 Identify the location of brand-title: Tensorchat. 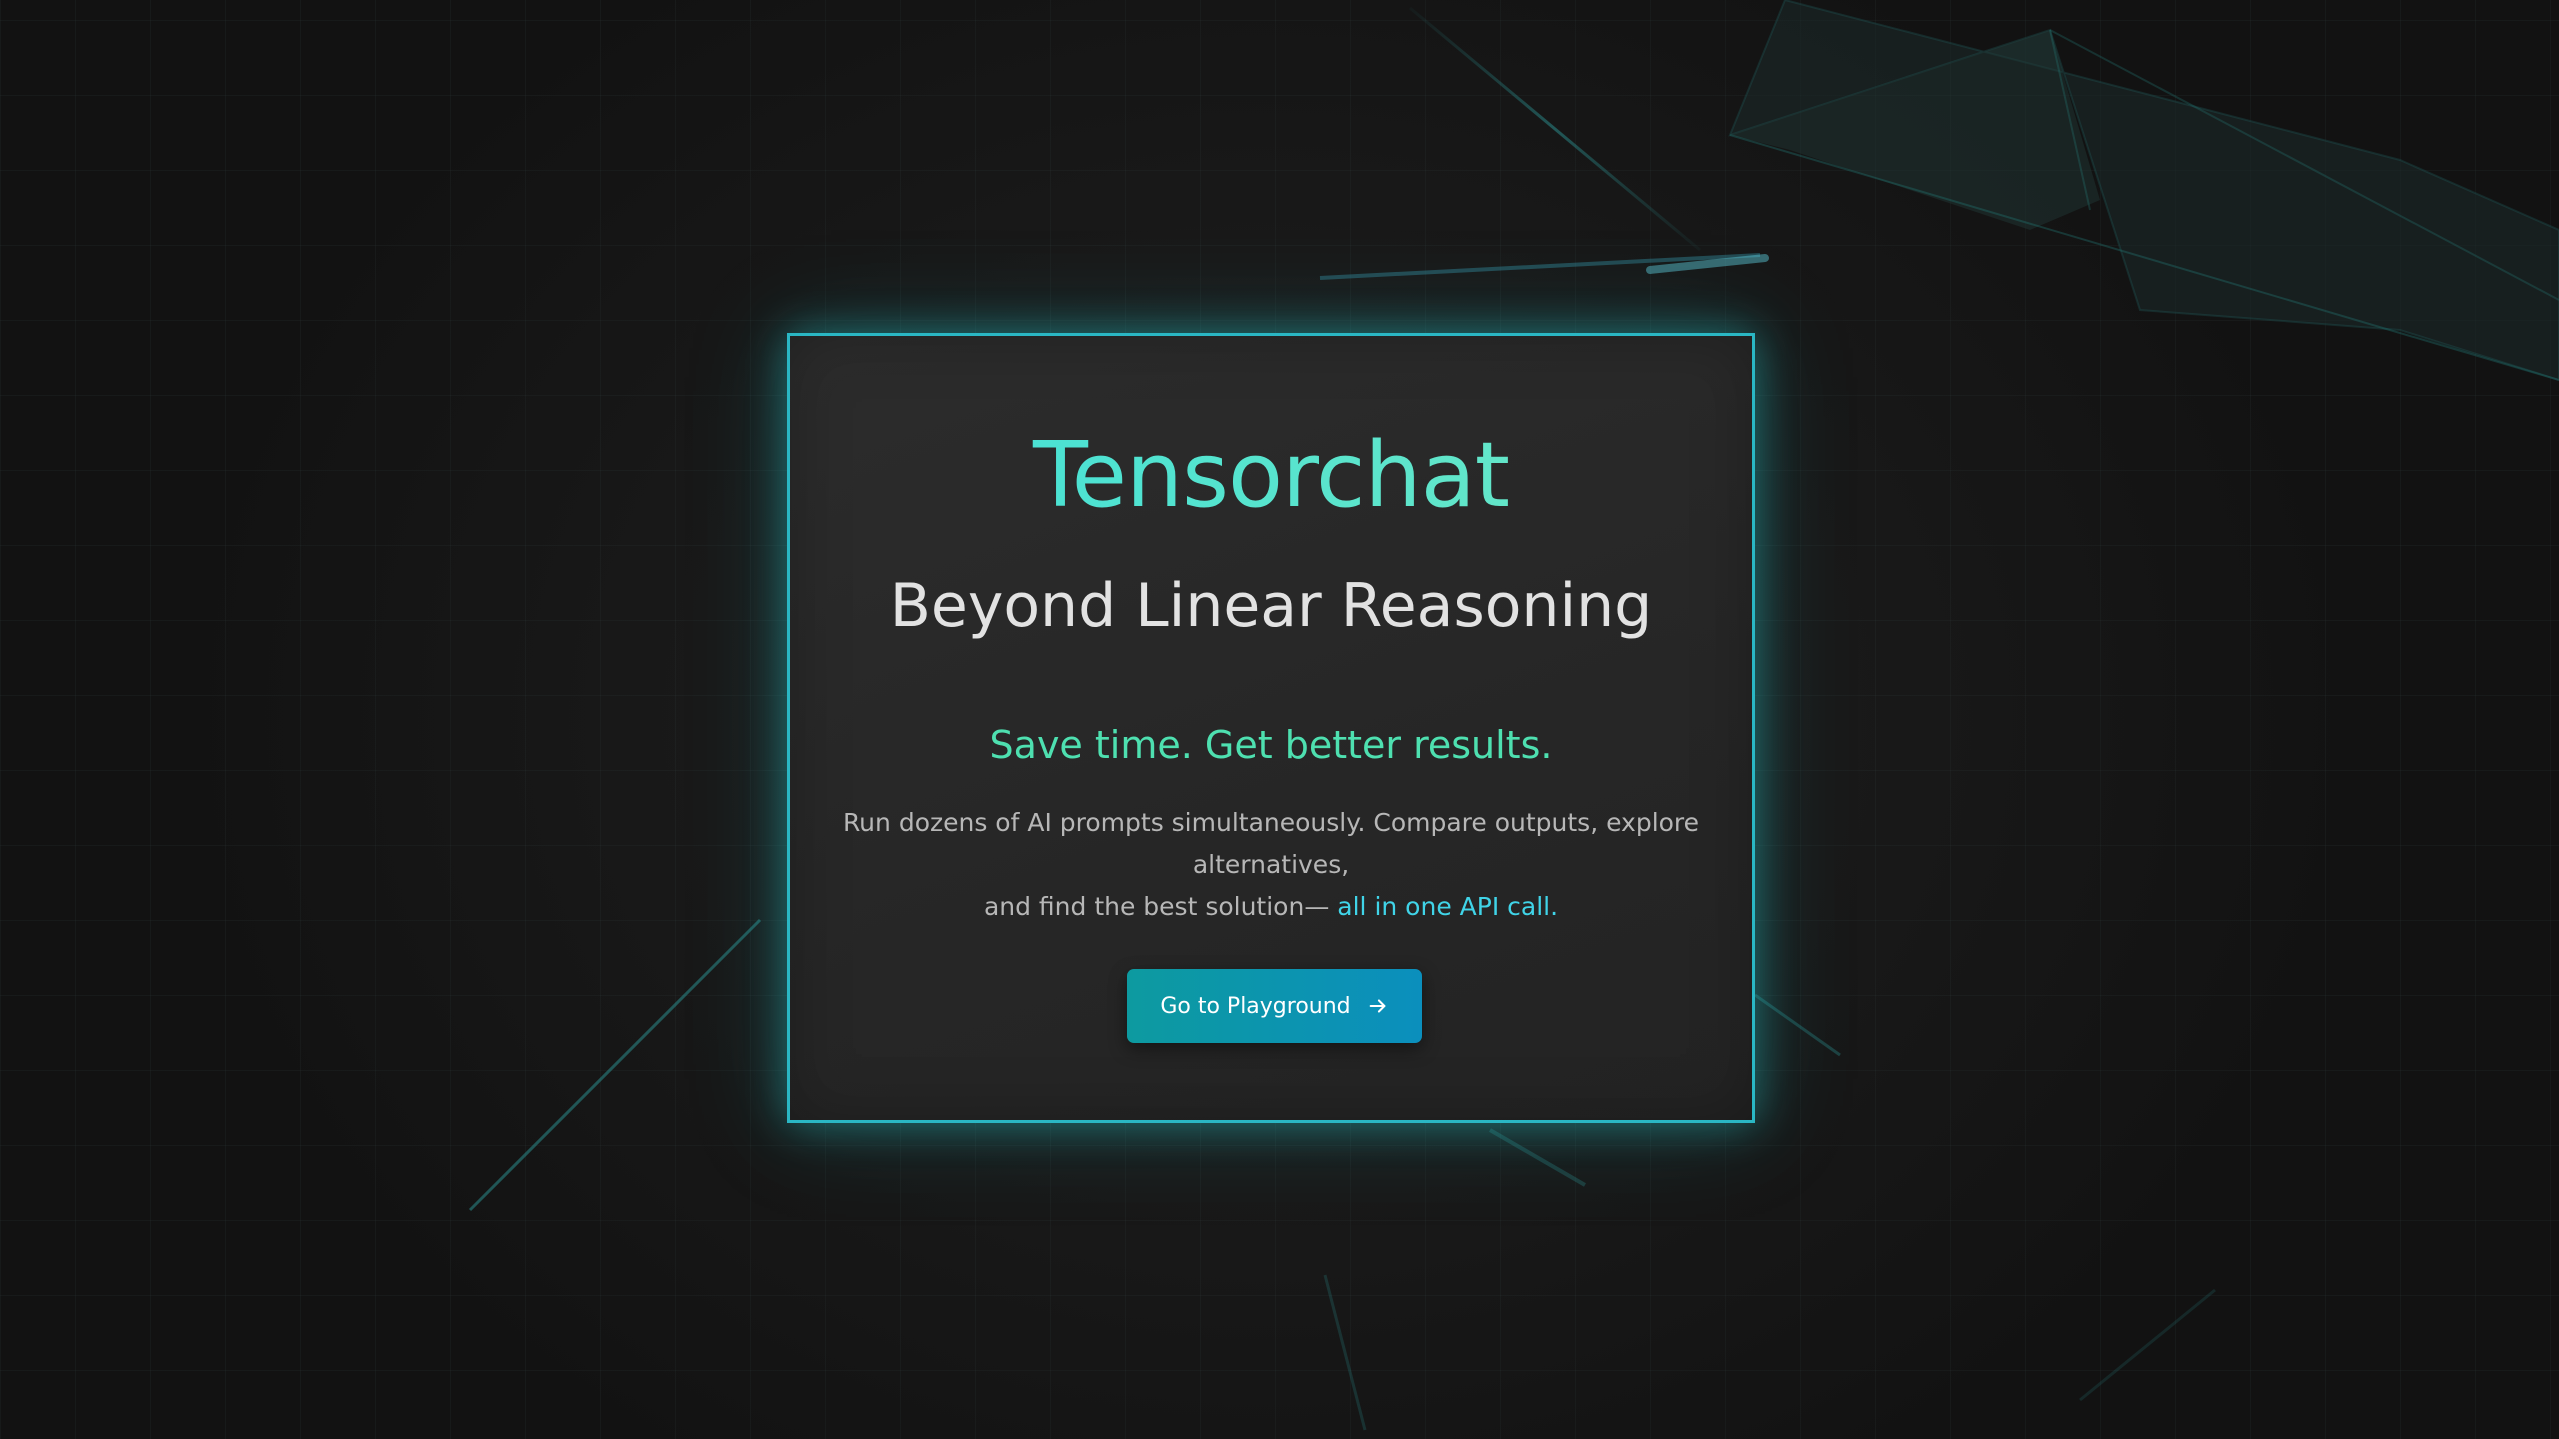
(1271, 476).